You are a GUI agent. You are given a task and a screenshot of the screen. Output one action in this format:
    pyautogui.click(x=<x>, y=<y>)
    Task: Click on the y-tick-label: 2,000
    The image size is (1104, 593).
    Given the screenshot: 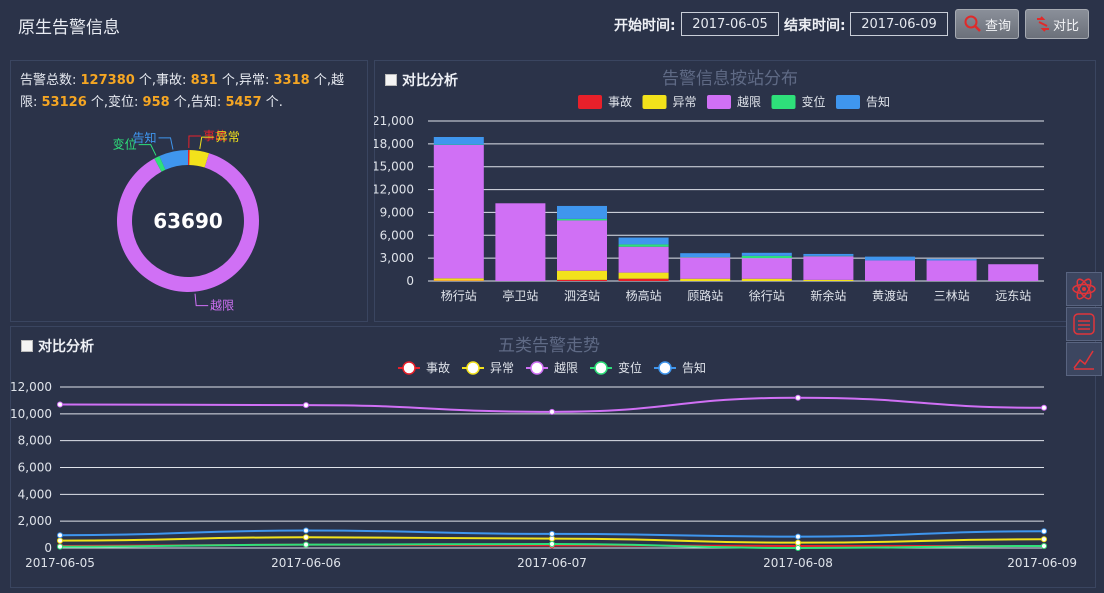 What is the action you would take?
    pyautogui.click(x=35, y=521)
    